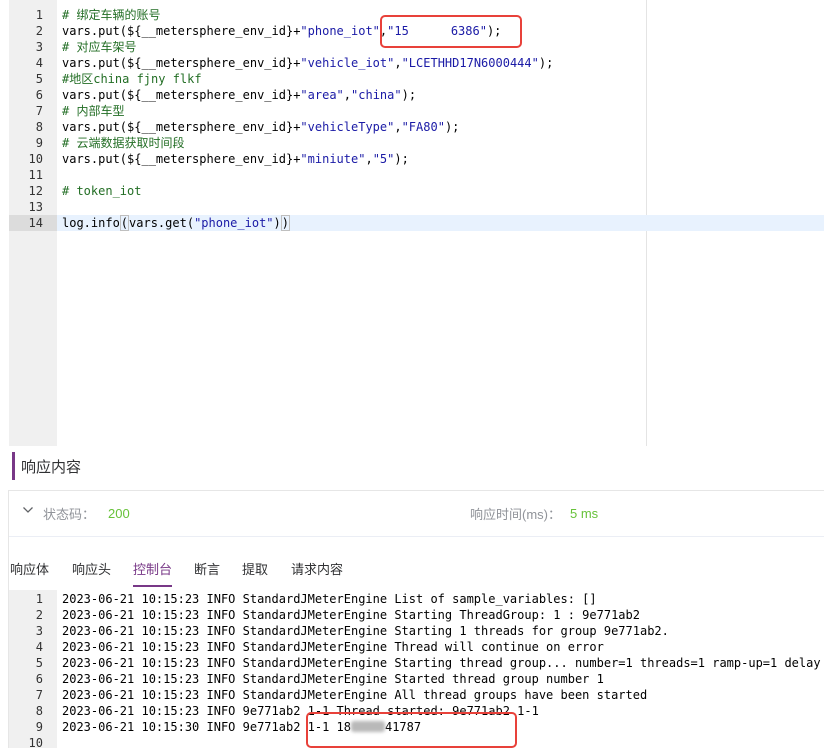 Image resolution: width=824 pixels, height=748 pixels. What do you see at coordinates (347, 127) in the screenshot?
I see `code-string: "vehicleType"` at bounding box center [347, 127].